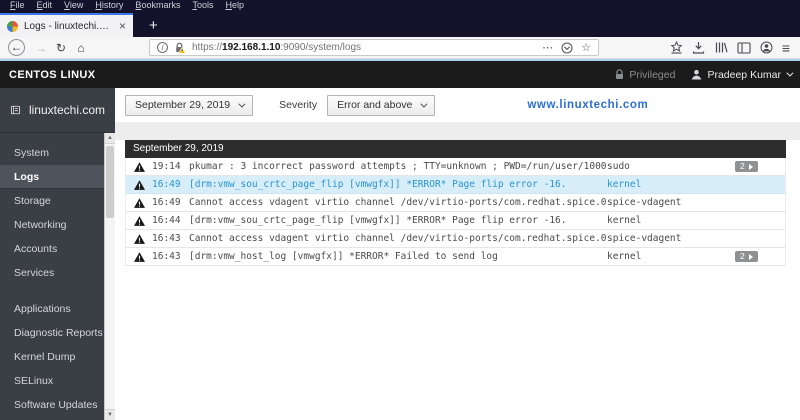 The image size is (800, 420). I want to click on sidebar-item-accounts: Accounts, so click(52, 249).